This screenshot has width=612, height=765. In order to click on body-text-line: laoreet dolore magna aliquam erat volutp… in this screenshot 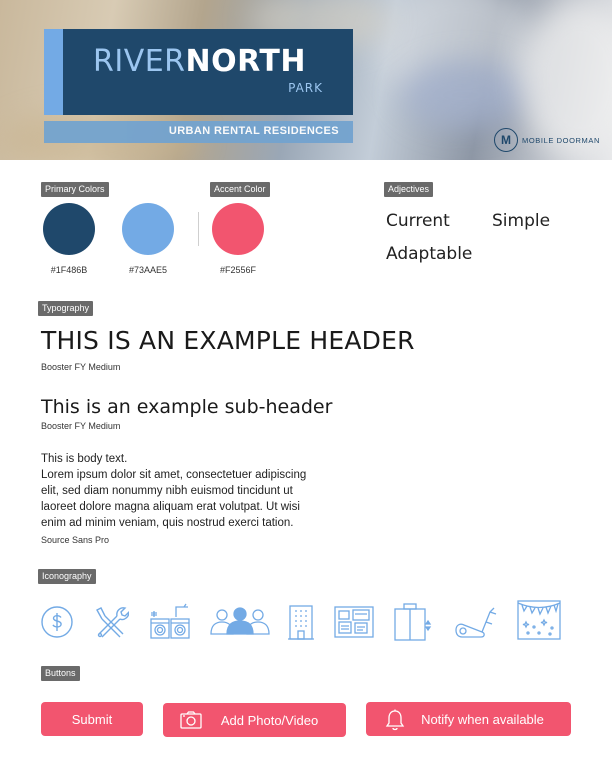, I will do `click(170, 507)`.